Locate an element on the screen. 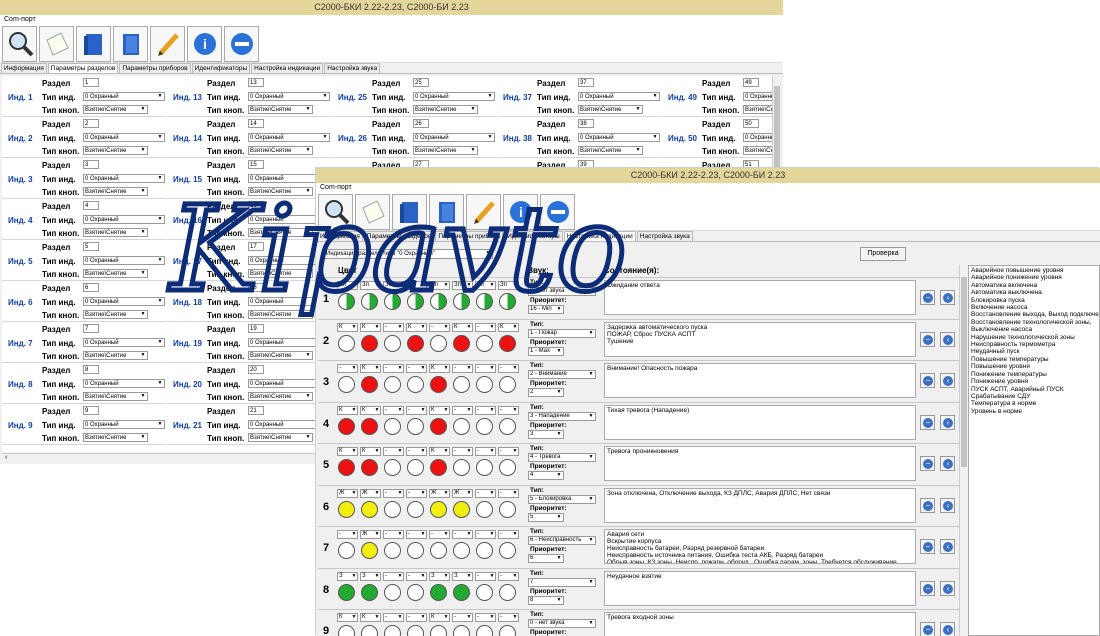 The height and width of the screenshot is (636, 1100). event-item: Нарушение технологической зоны is located at coordinates (1034, 337).